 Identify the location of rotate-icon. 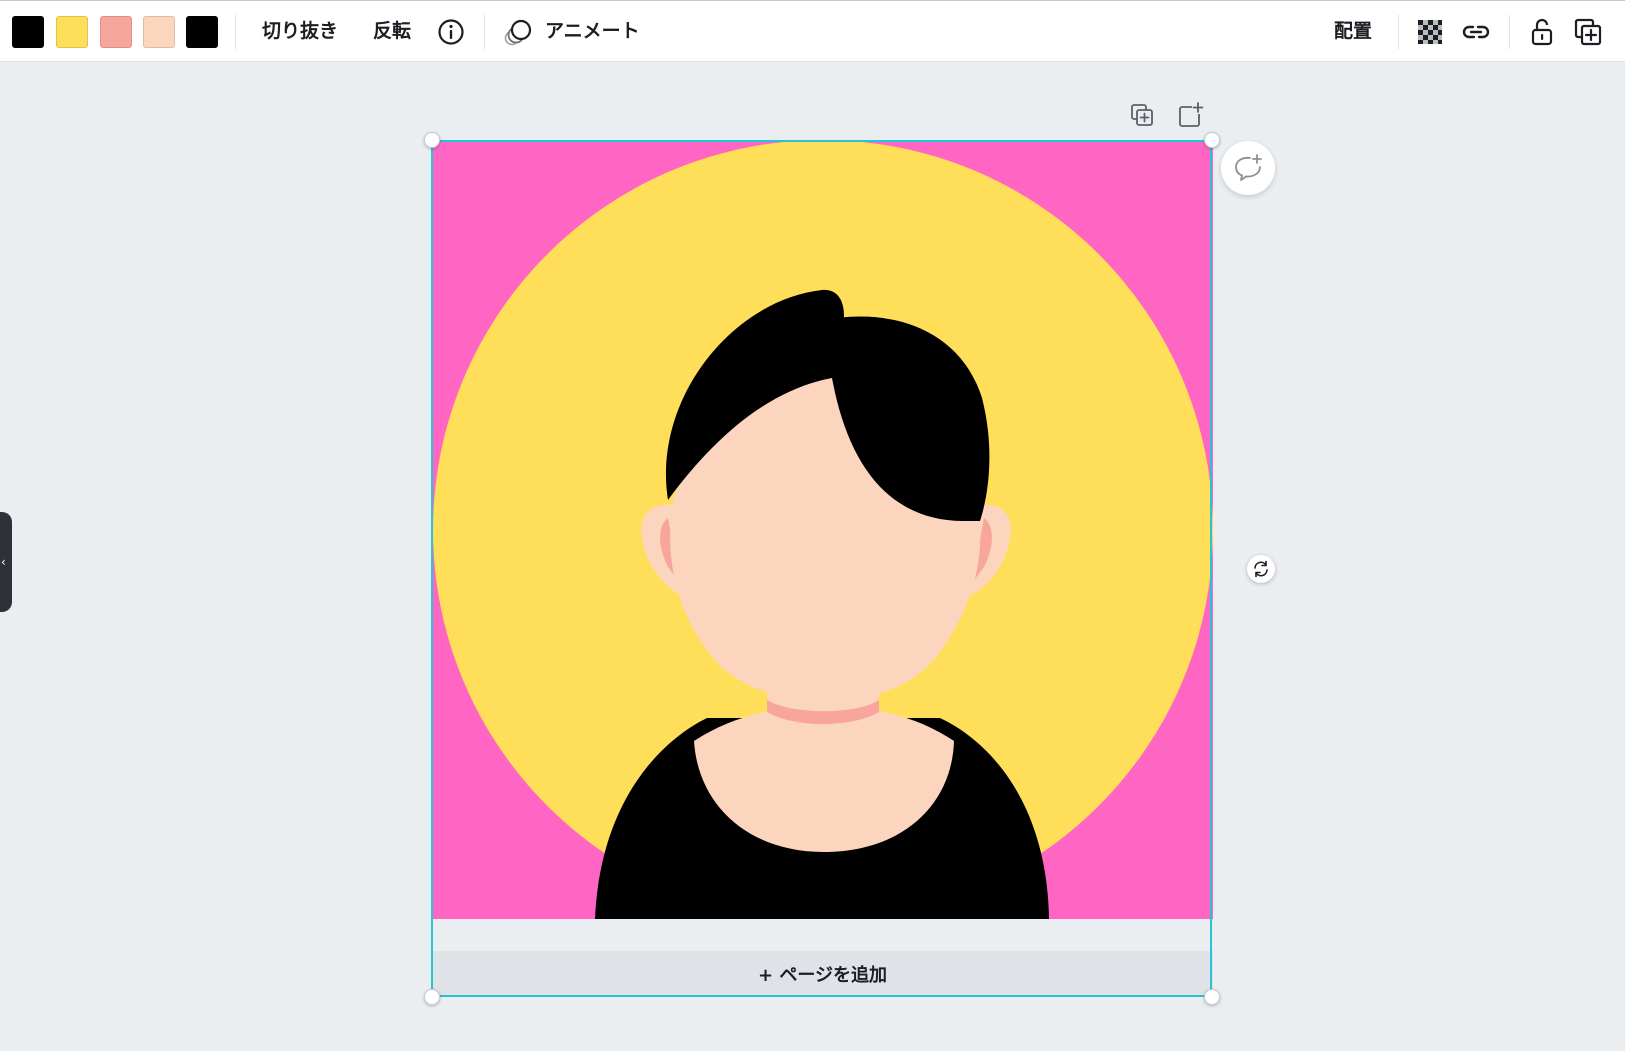
(1261, 569).